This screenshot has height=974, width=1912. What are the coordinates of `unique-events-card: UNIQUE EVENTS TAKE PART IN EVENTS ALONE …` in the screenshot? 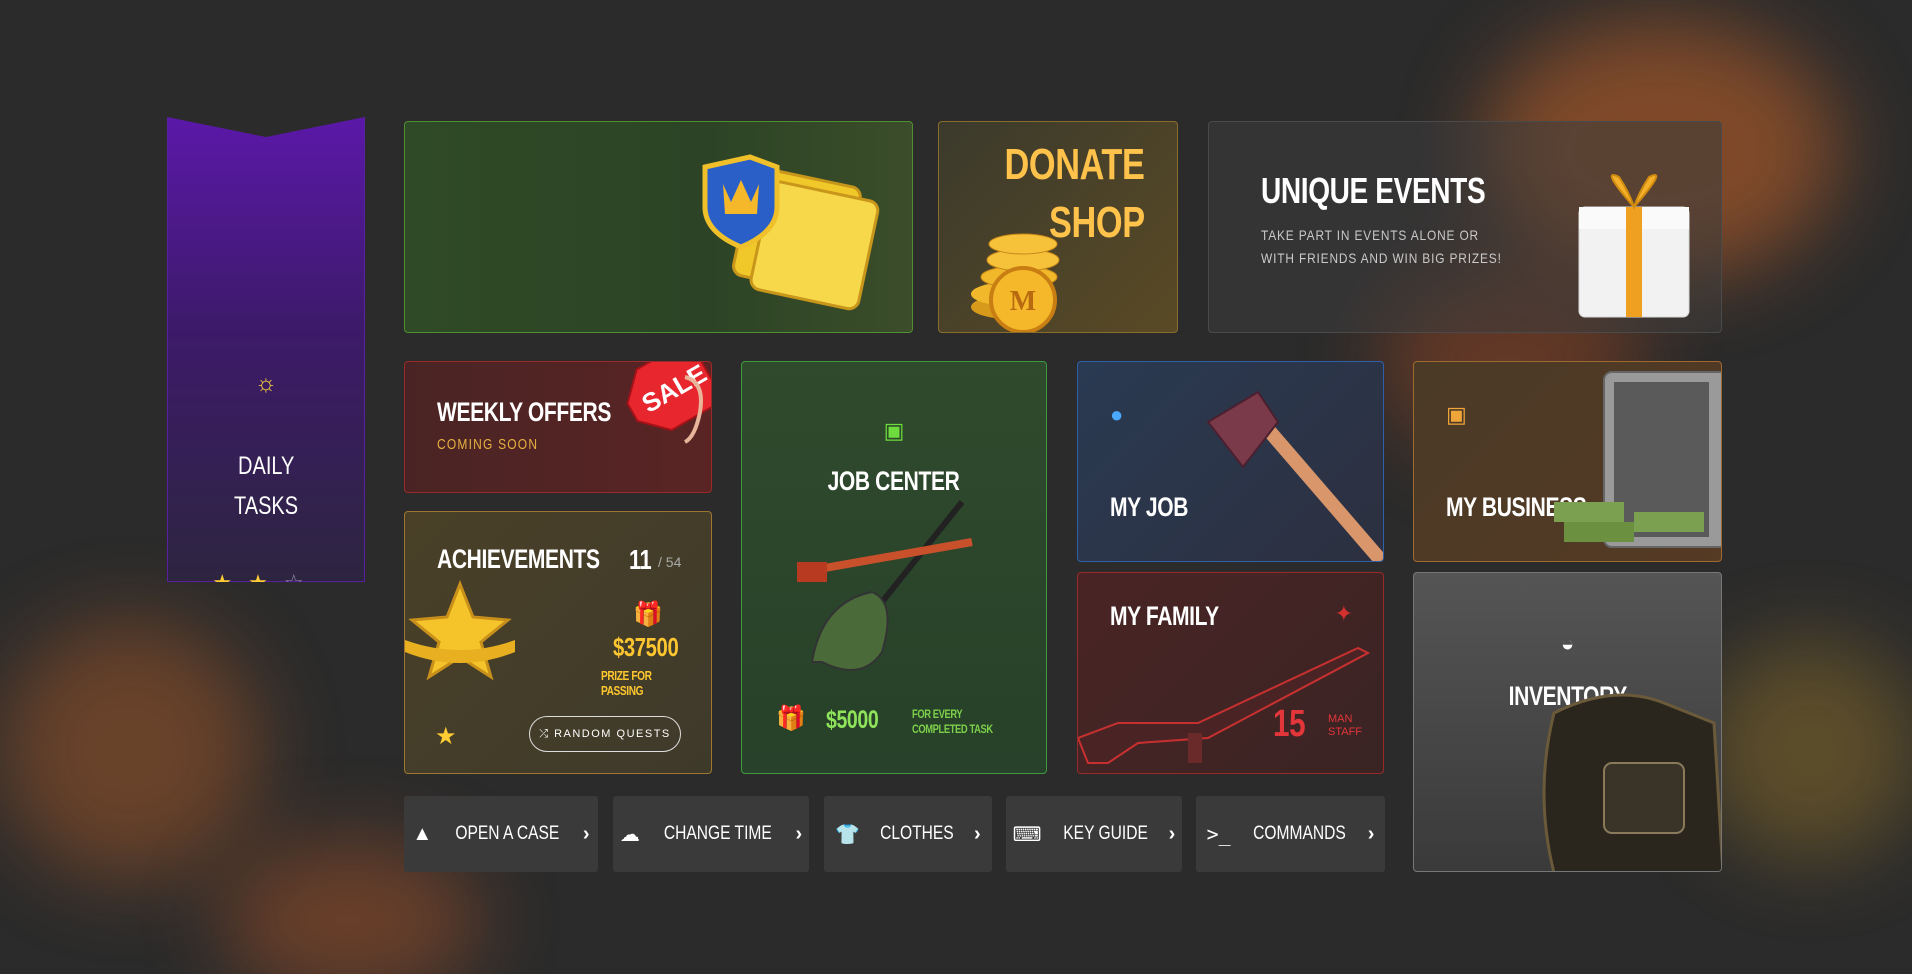 It's located at (1465, 227).